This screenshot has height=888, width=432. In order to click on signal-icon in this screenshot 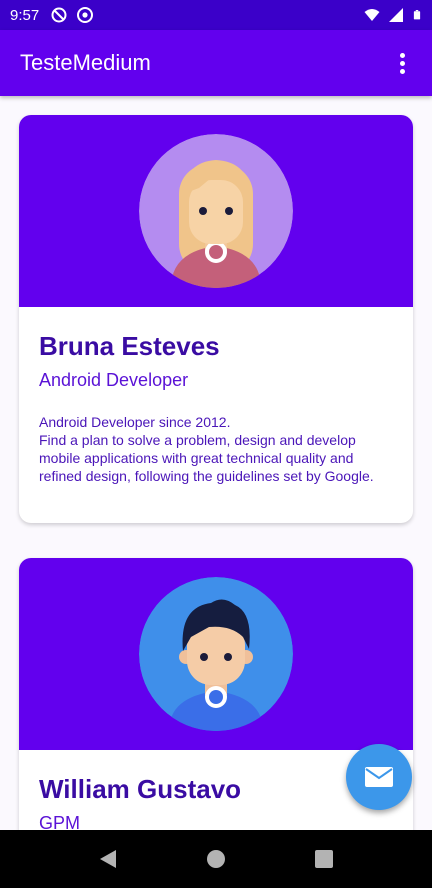, I will do `click(396, 15)`.